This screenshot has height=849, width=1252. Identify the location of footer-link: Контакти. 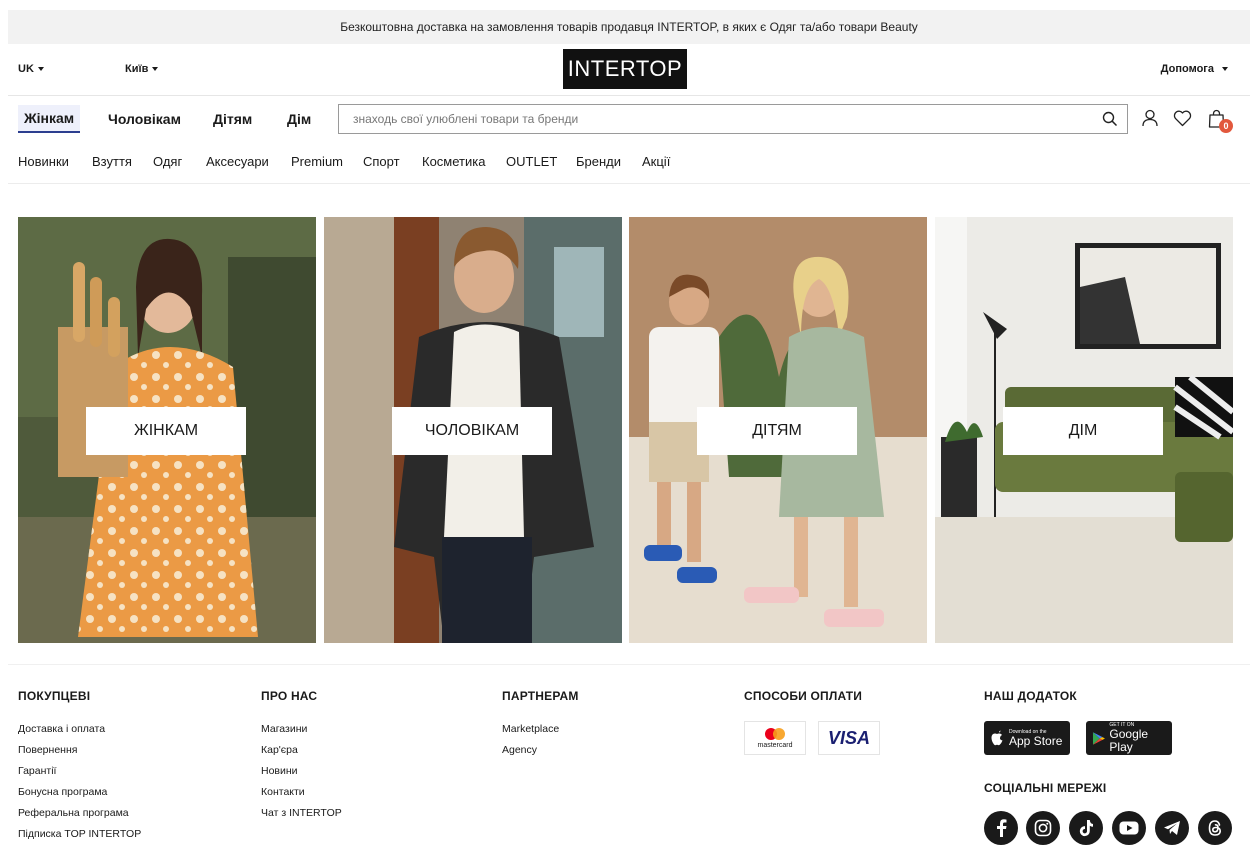
(301, 792).